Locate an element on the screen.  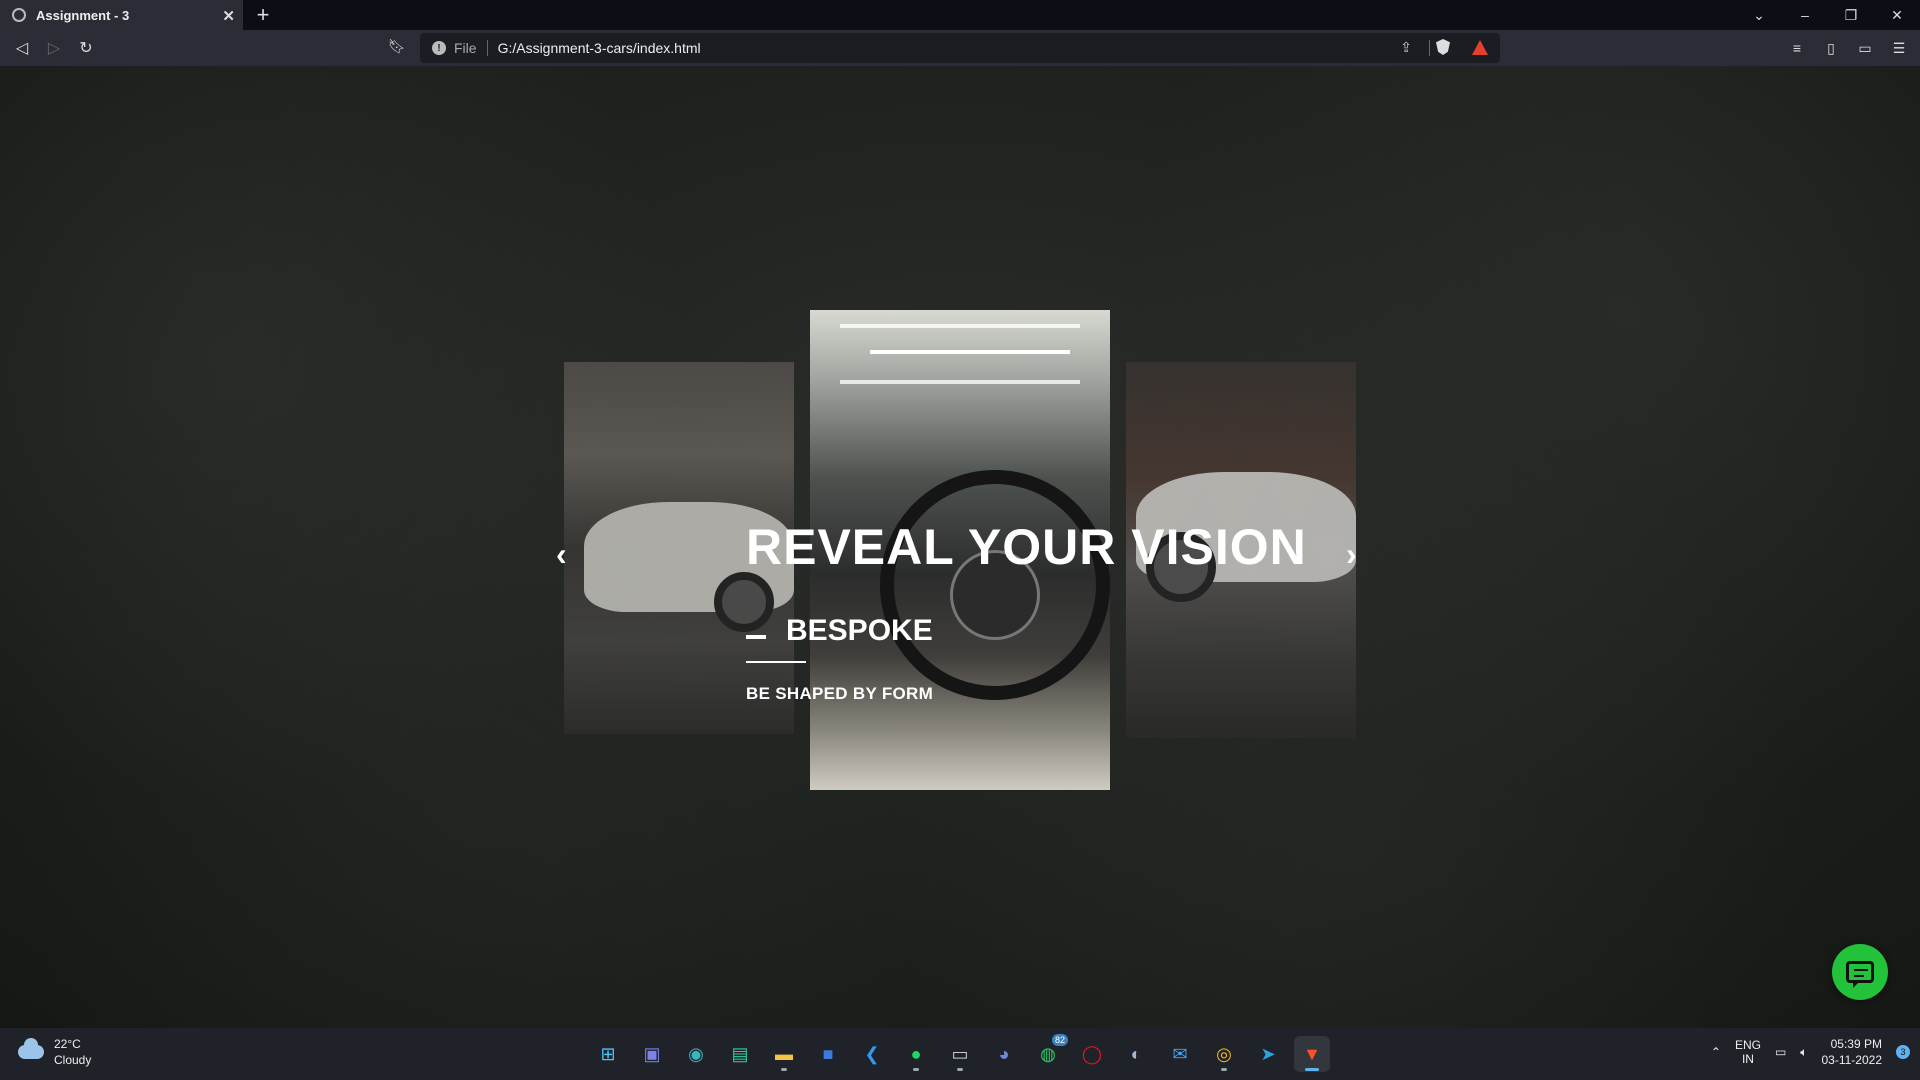
taskbar-apps: ⊞ ▣ ◉ ▤ ▬ ■ ❮ ● ▭ ◕ ◍ 82 ◯ ◐ ✉ ◎ ➤ ▼ is located at coordinates (960, 1053).